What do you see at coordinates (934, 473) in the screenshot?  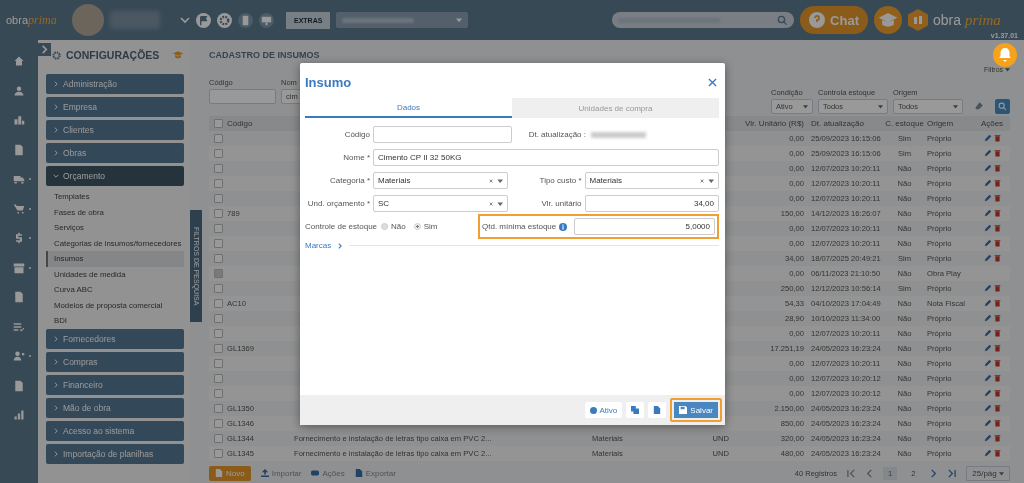 I see `next-page-icon` at bounding box center [934, 473].